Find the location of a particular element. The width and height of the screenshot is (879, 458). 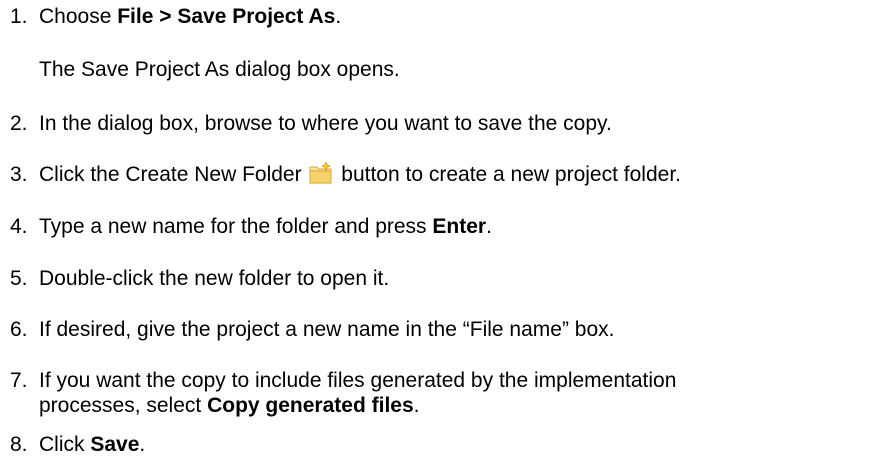

new-folder-icon is located at coordinates (321, 172).